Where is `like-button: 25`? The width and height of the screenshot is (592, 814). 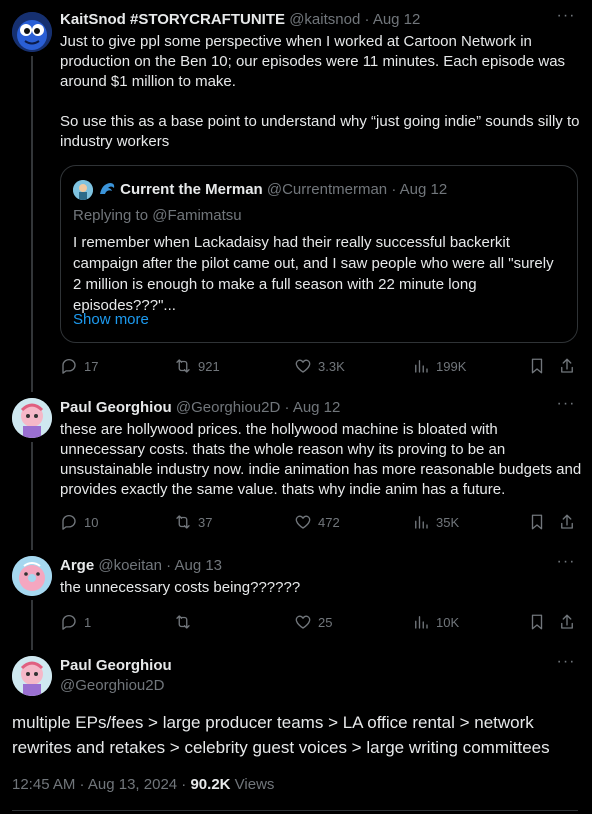
like-button: 25 is located at coordinates (313, 622).